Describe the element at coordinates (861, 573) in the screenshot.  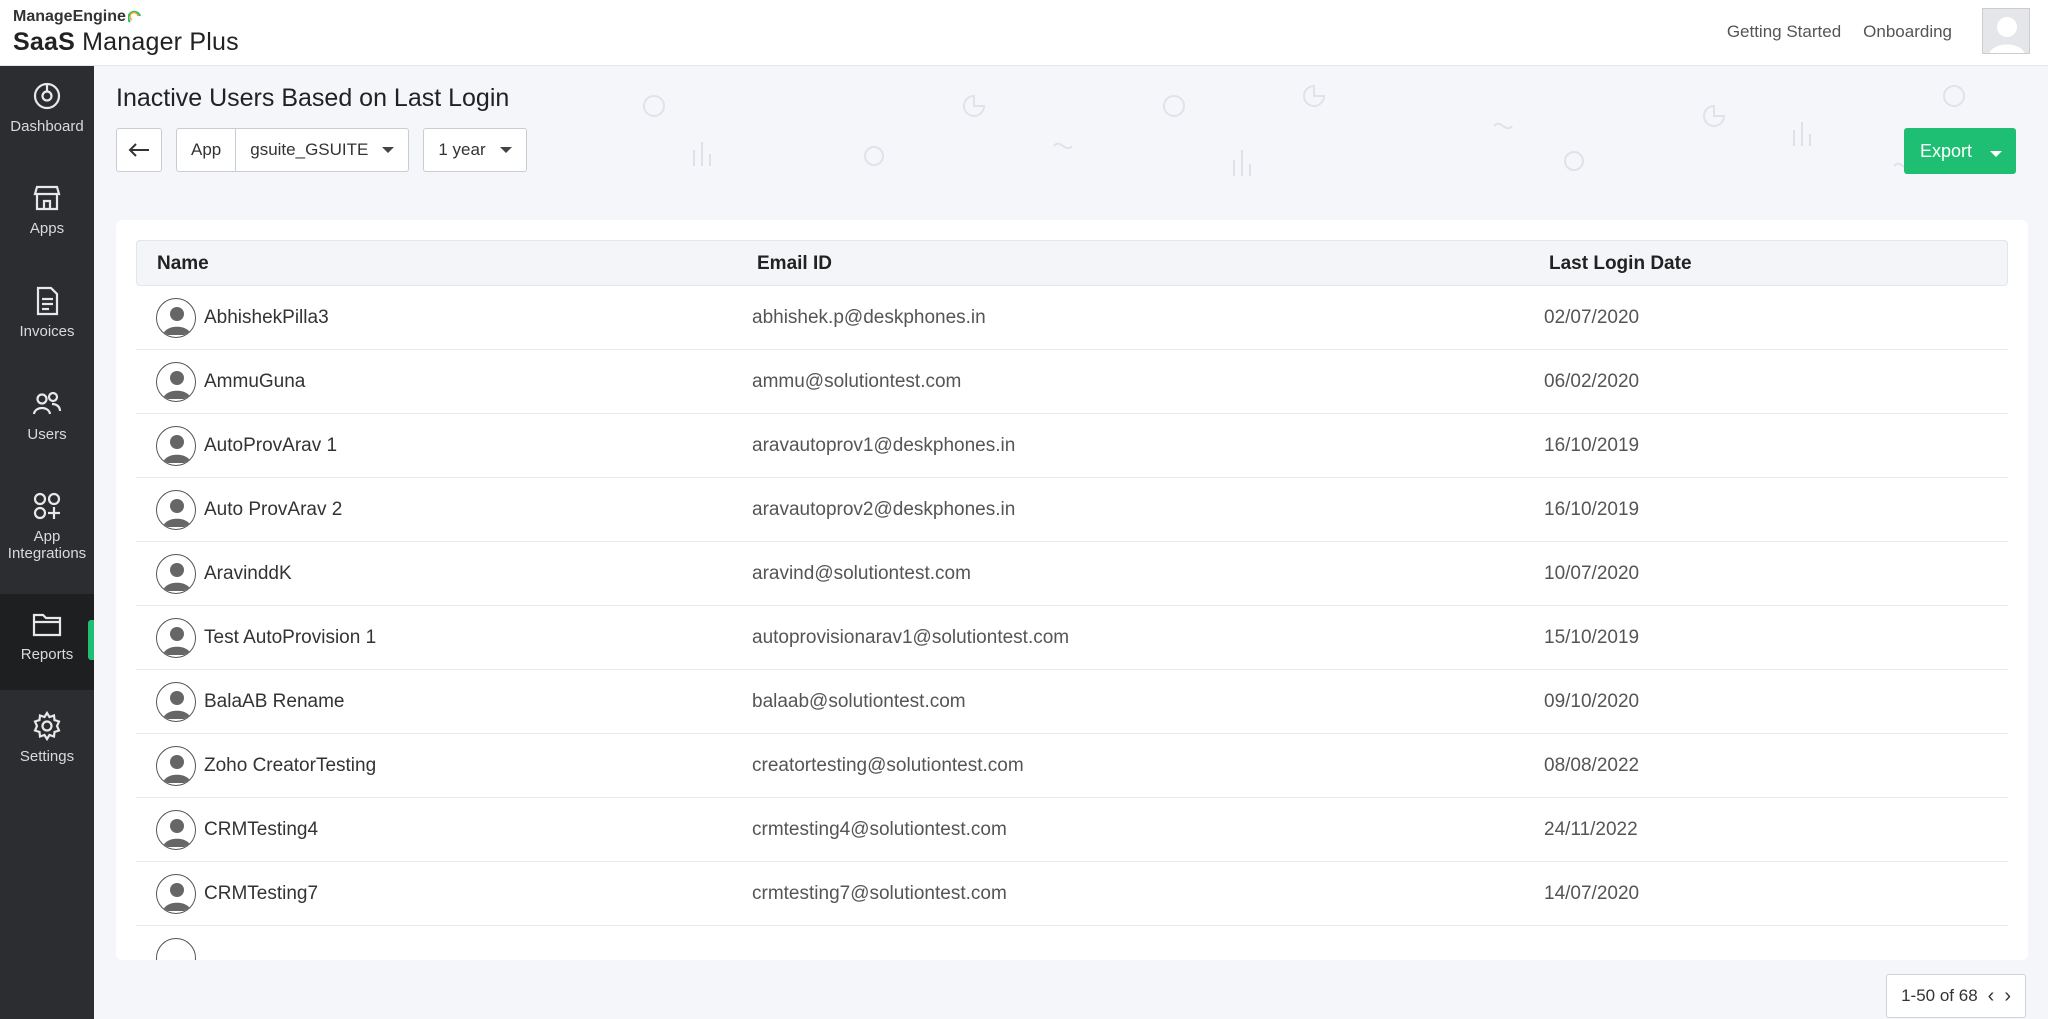
I see `cell-email: aravind@solutiontest.com` at that location.